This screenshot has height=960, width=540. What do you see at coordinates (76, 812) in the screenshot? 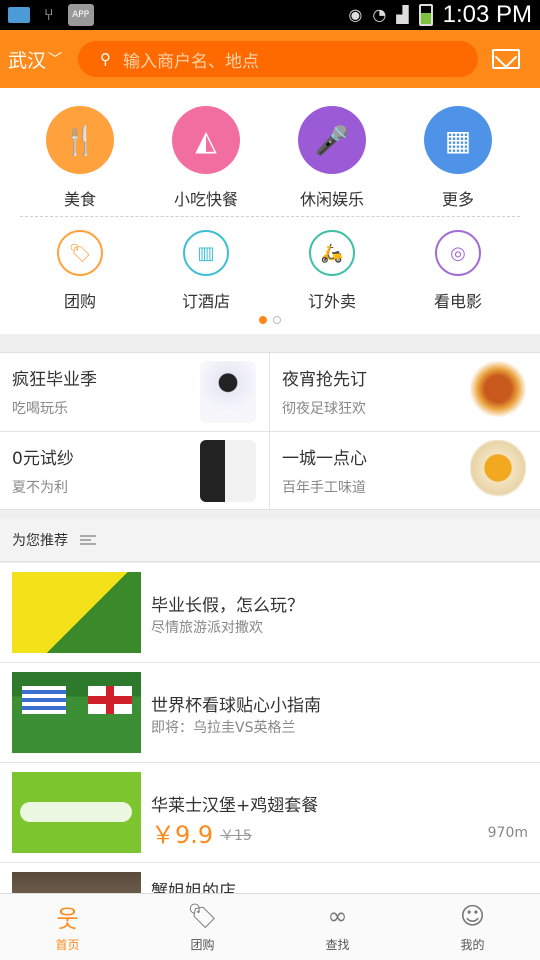
I see `wallace-thumbnail` at bounding box center [76, 812].